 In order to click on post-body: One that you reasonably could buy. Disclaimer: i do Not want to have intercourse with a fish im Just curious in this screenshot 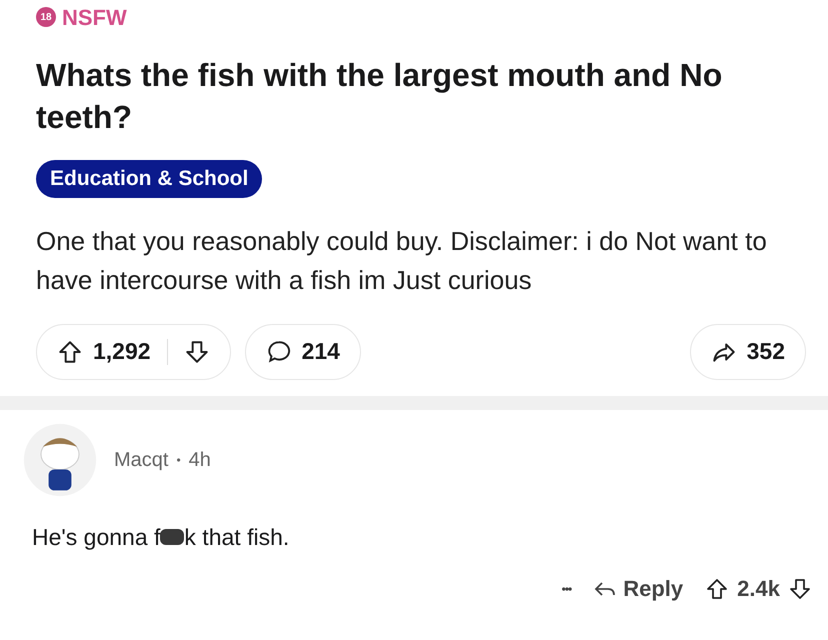, I will do `click(402, 260)`.